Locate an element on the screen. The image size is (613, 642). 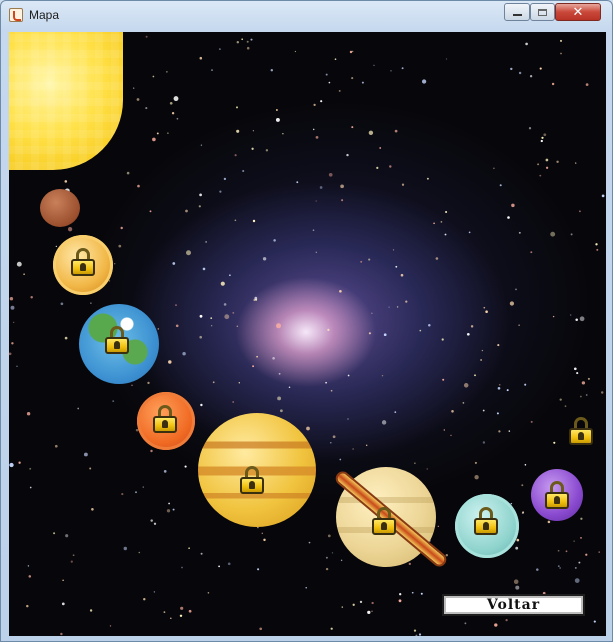
voltar-button: Voltar is located at coordinates (513, 605).